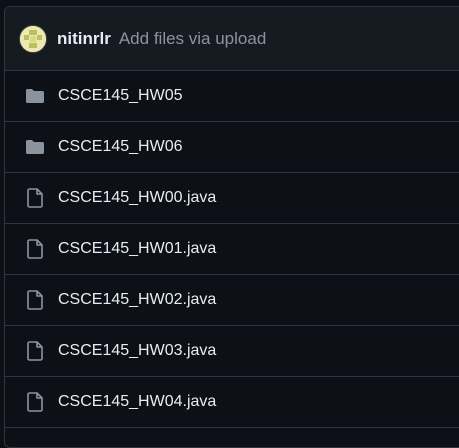 This screenshot has width=459, height=448. Describe the element at coordinates (137, 300) in the screenshot. I see `file-name-link: CSCE145_HW02.java` at that location.